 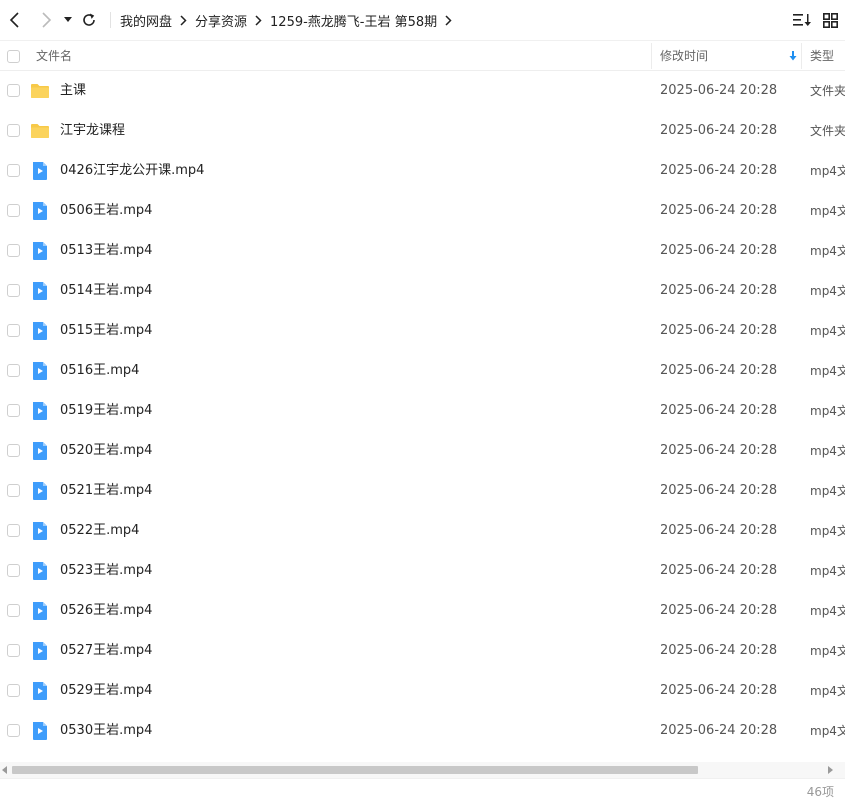 What do you see at coordinates (422, 791) in the screenshot?
I see `status-bar: 46项` at bounding box center [422, 791].